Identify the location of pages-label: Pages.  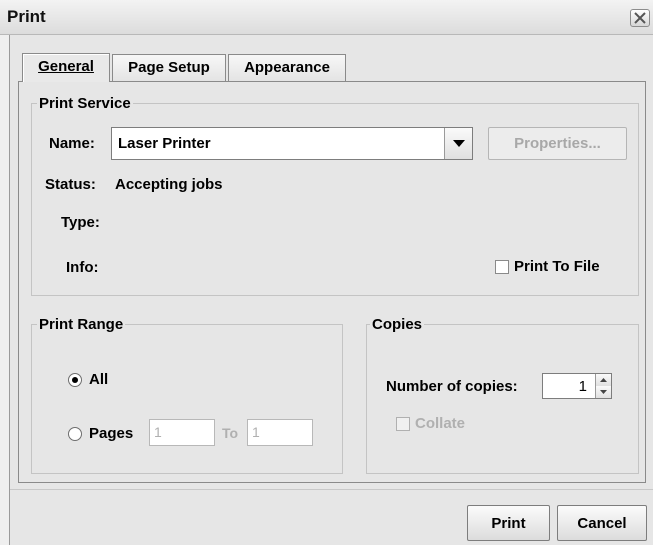
(111, 433).